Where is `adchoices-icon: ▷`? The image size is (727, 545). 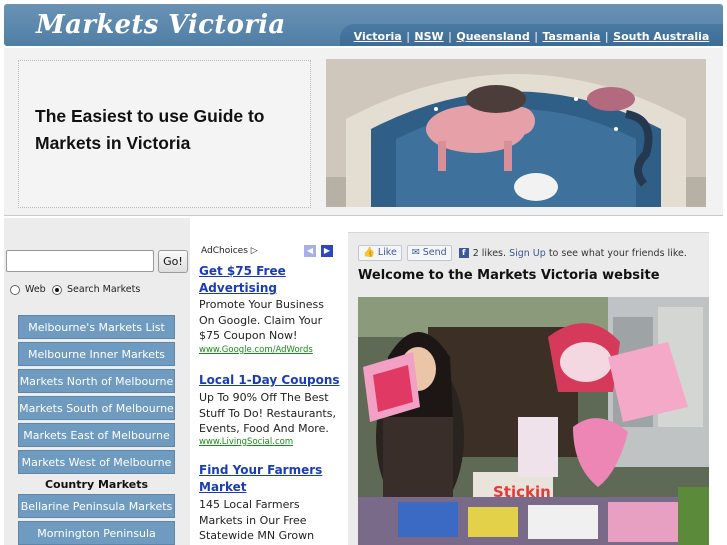
adchoices-icon: ▷ is located at coordinates (254, 251).